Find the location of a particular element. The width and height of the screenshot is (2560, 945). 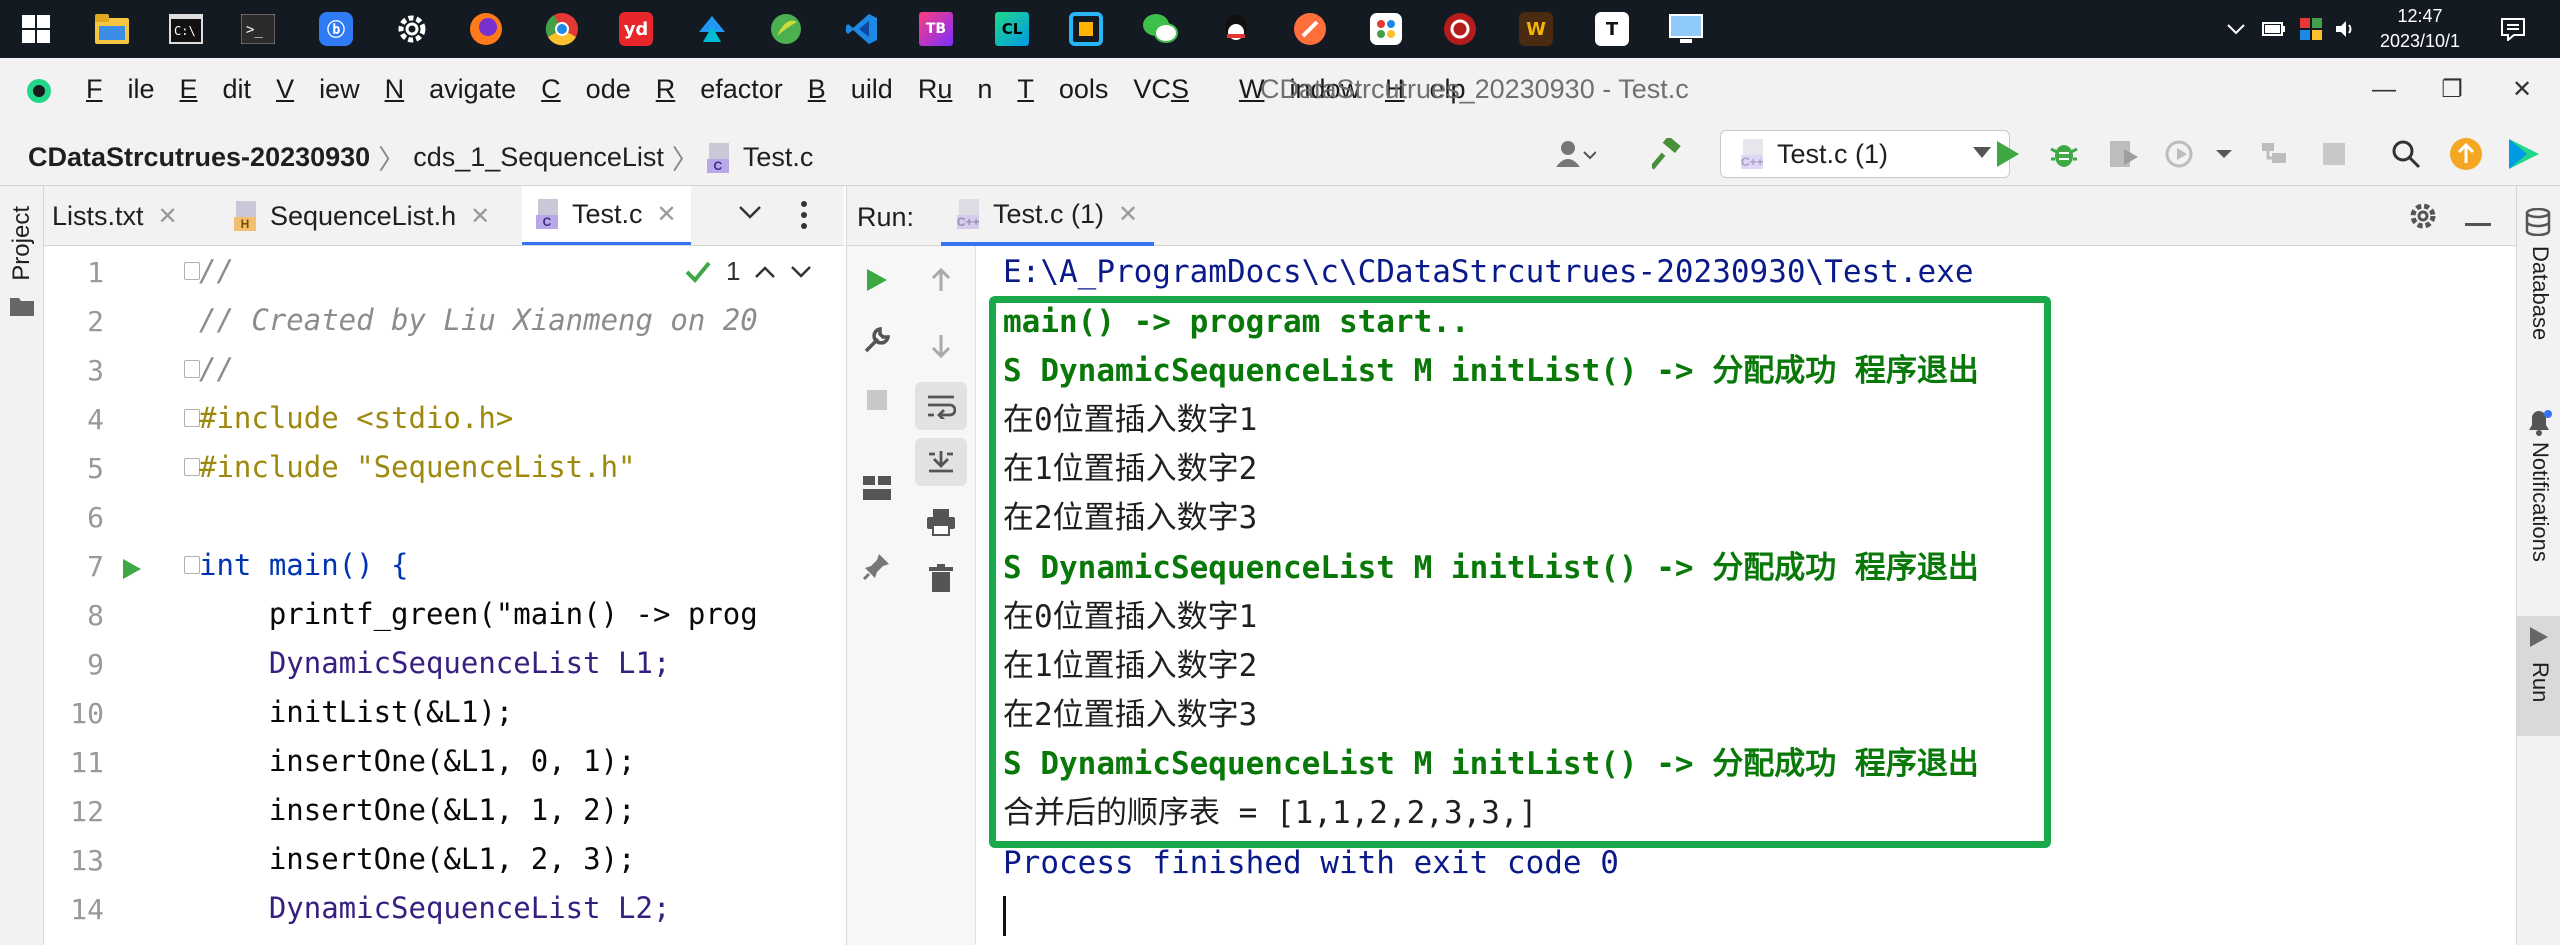

build-hammer-icon is located at coordinates (1668, 154).